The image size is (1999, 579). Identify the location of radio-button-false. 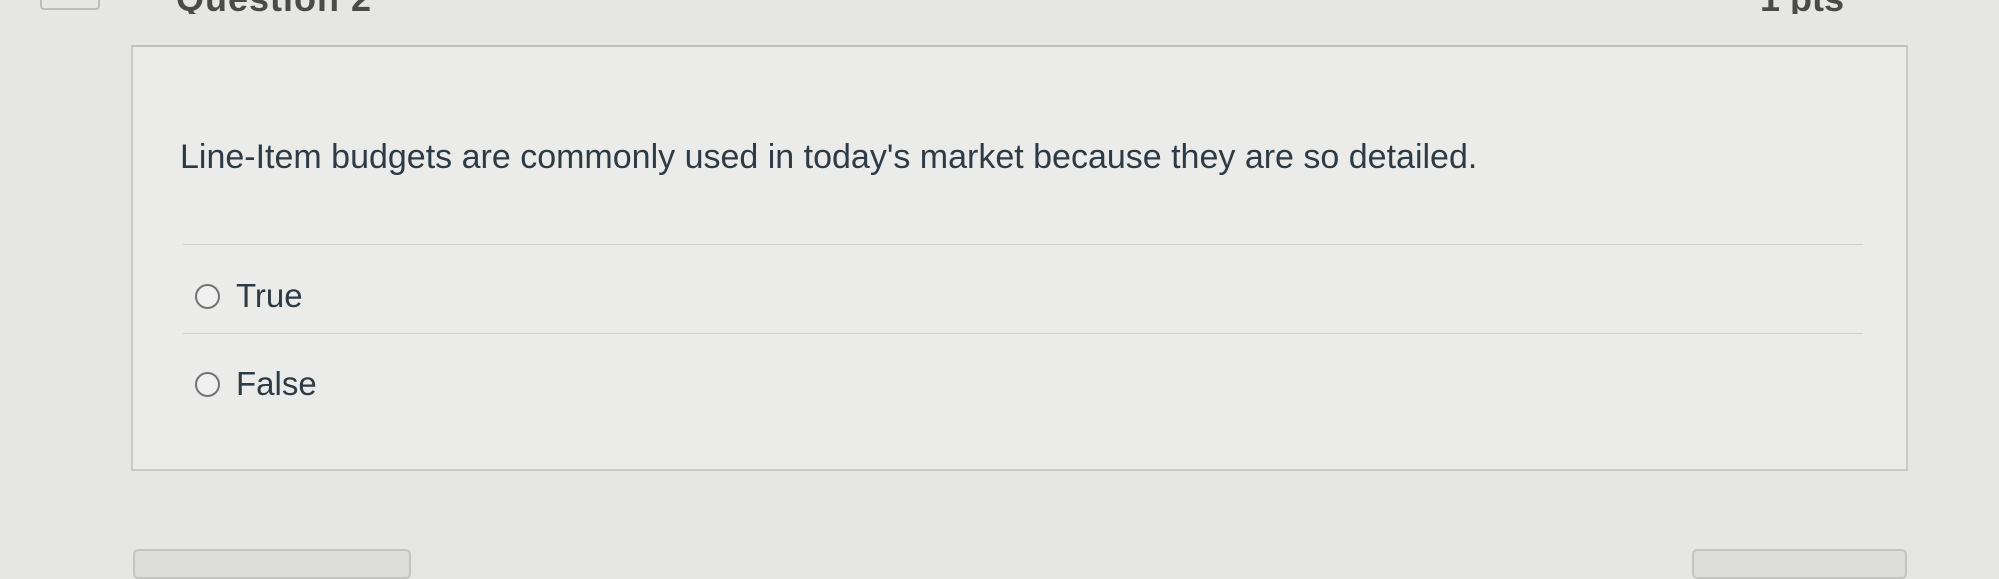
(207, 384).